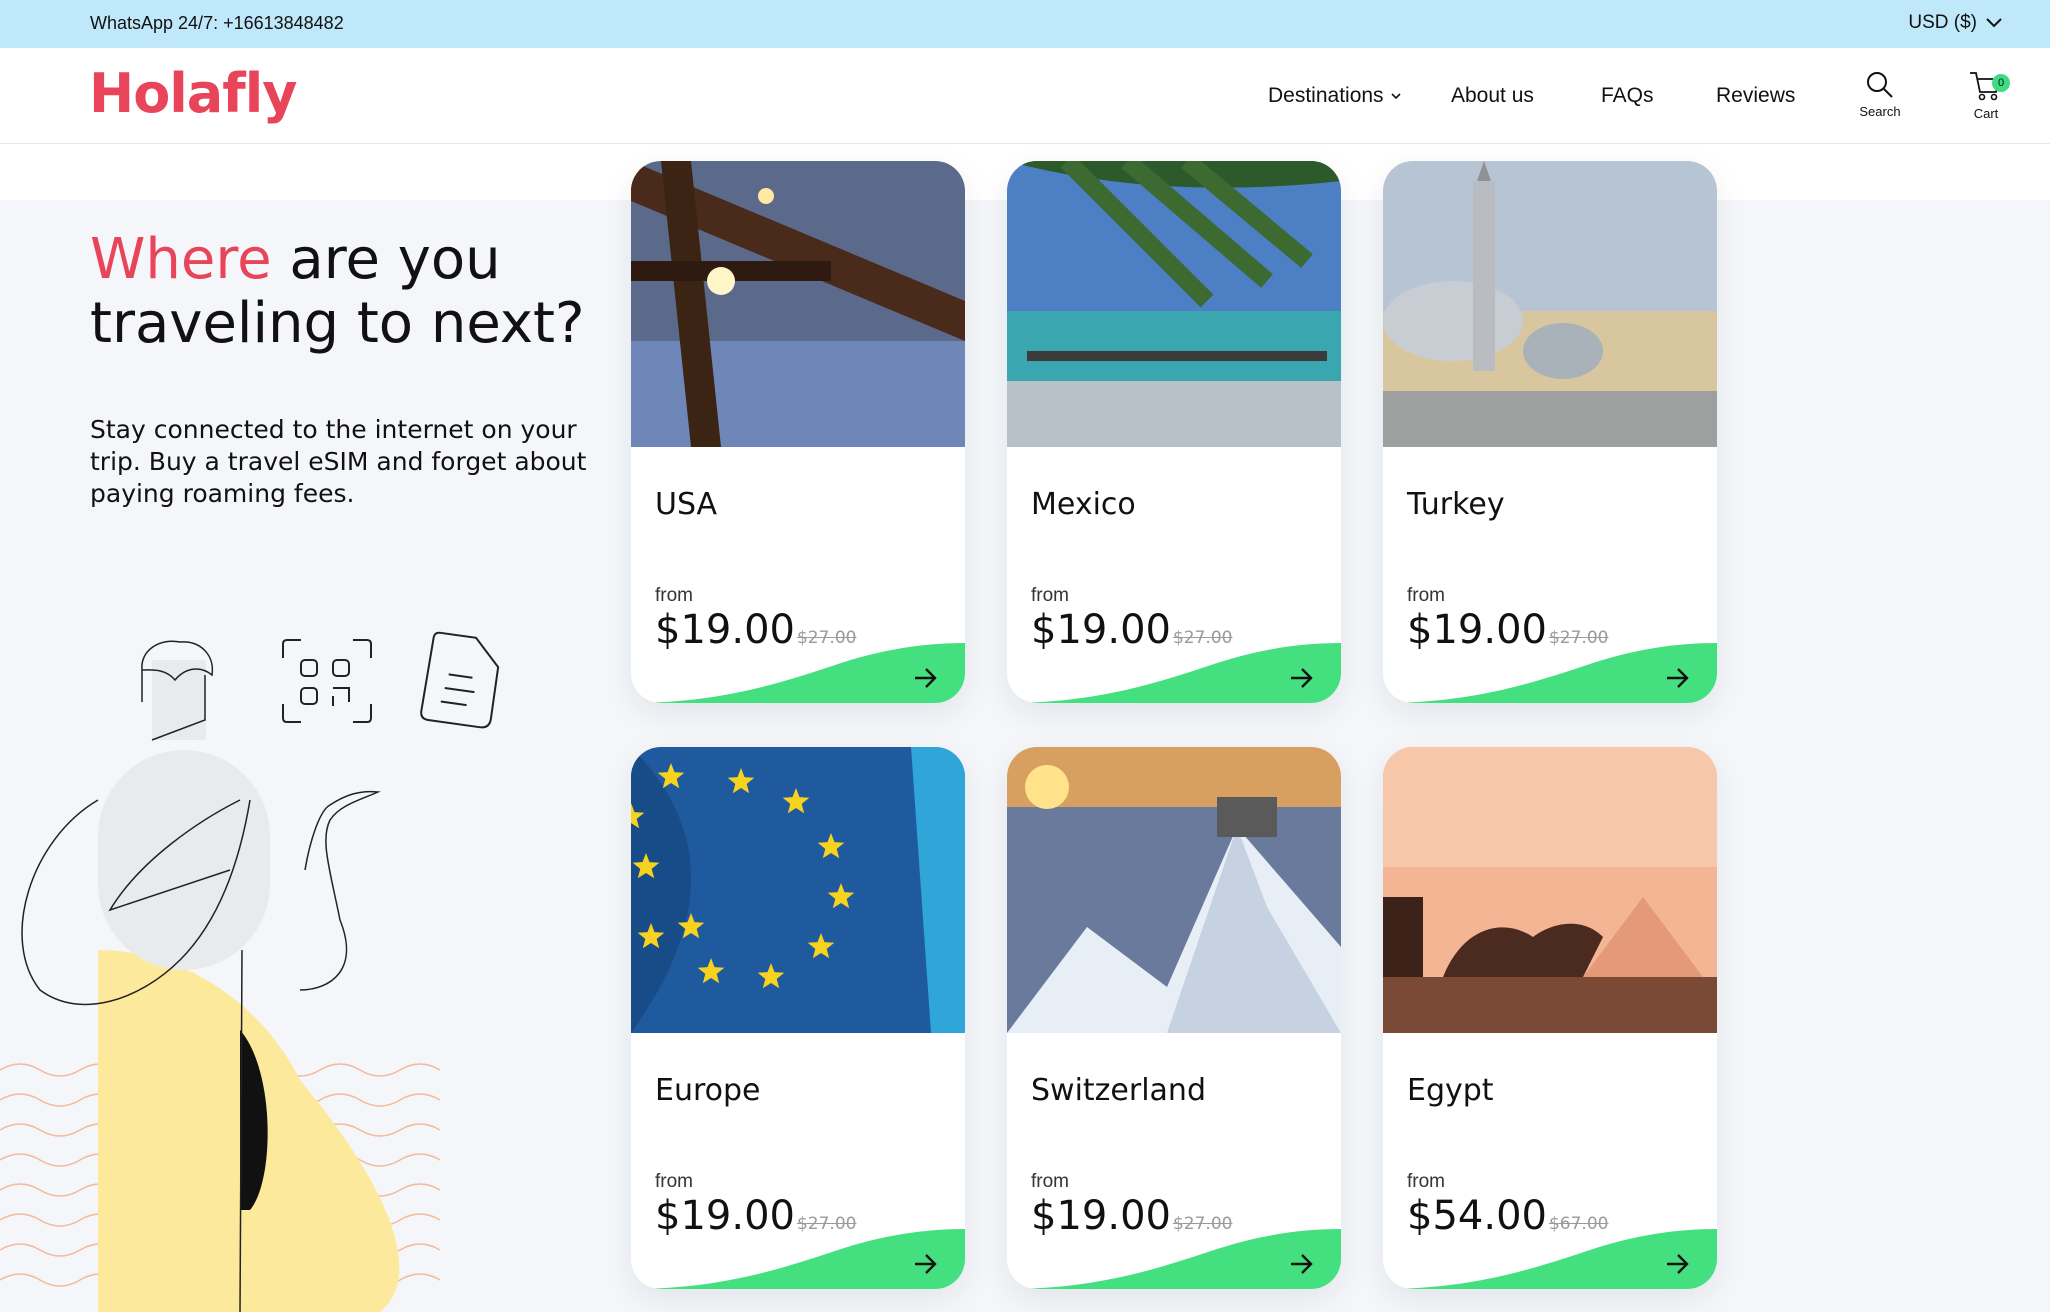 Image resolution: width=2050 pixels, height=1312 pixels. I want to click on destination-card-usa: USA from $19.00 $27.00, so click(798, 432).